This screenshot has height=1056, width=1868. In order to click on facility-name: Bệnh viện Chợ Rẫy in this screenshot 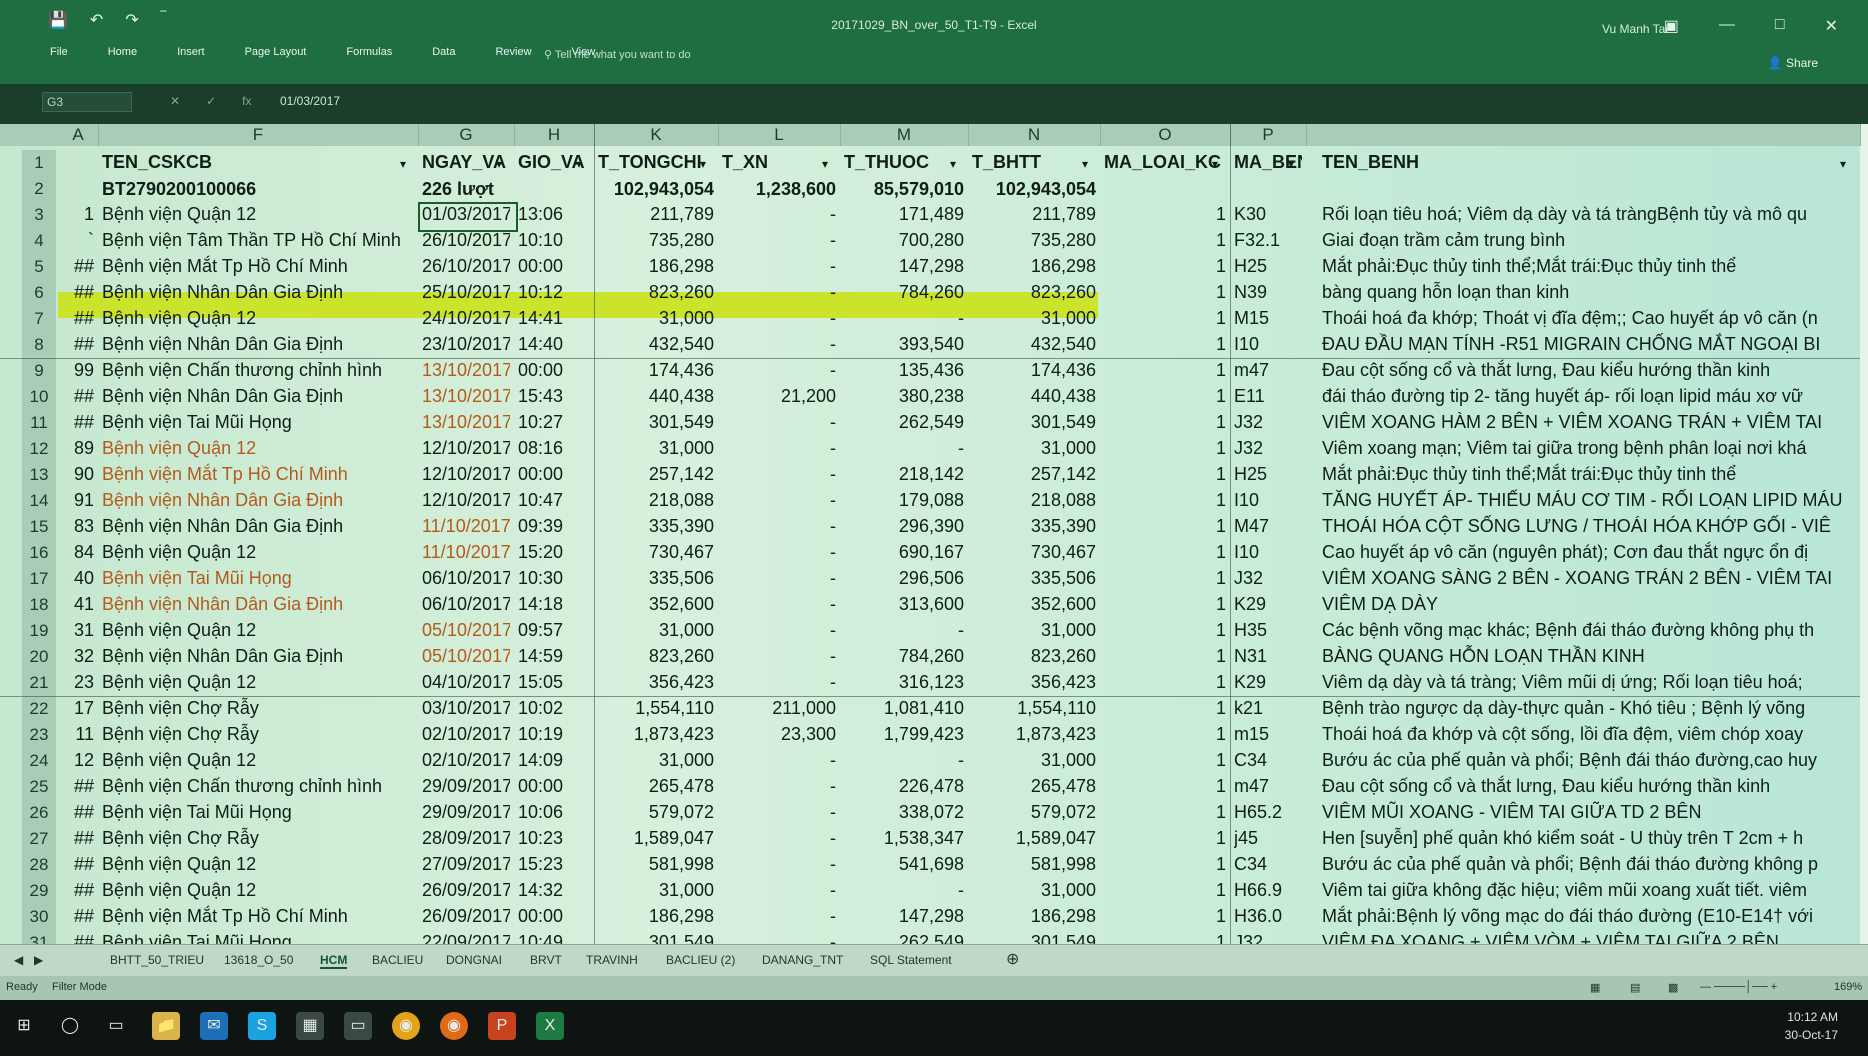, I will do `click(258, 734)`.